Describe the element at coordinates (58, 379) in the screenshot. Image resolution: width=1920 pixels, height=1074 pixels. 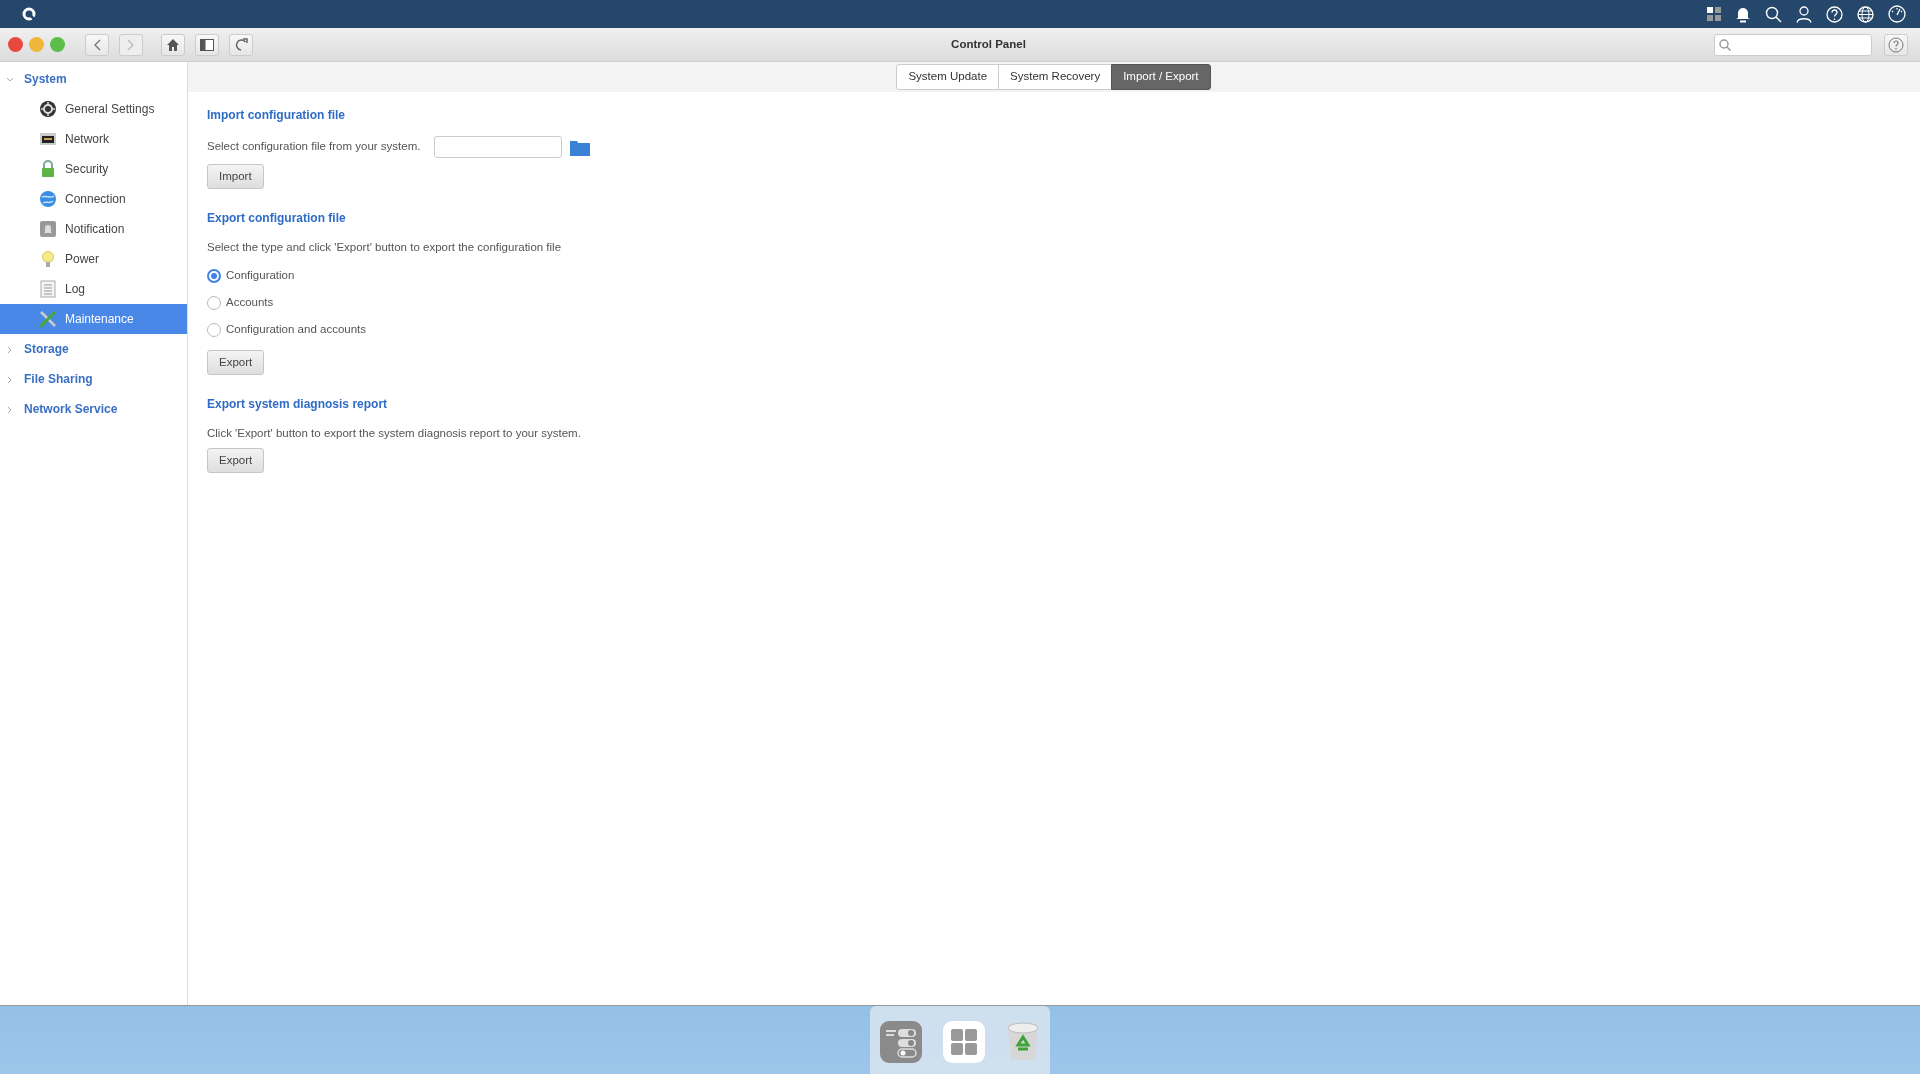
I see `sidebar-group-label: File Sharing` at that location.